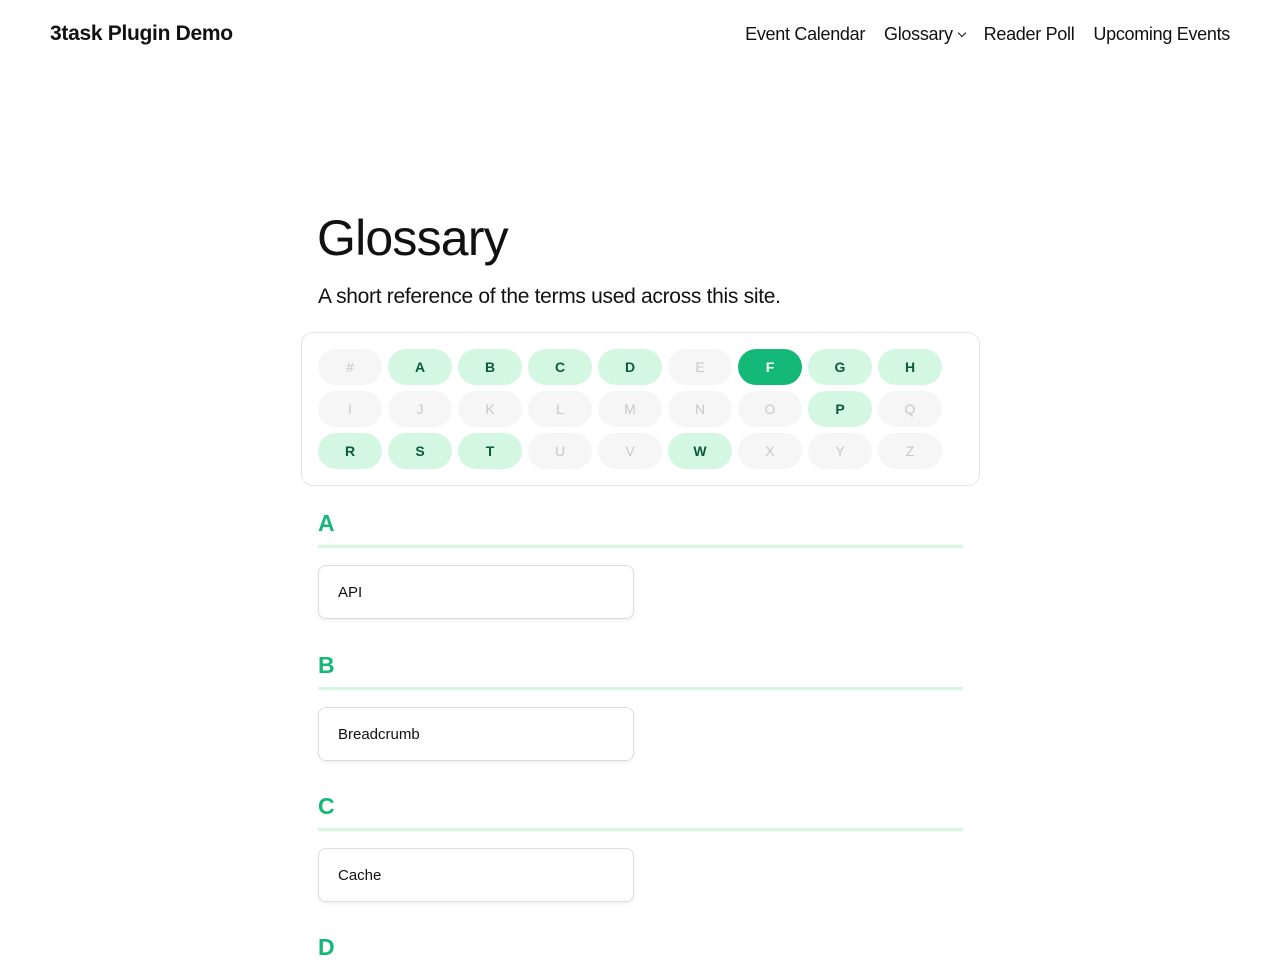 This screenshot has height=960, width=1280. I want to click on section-letter: A, so click(326, 523).